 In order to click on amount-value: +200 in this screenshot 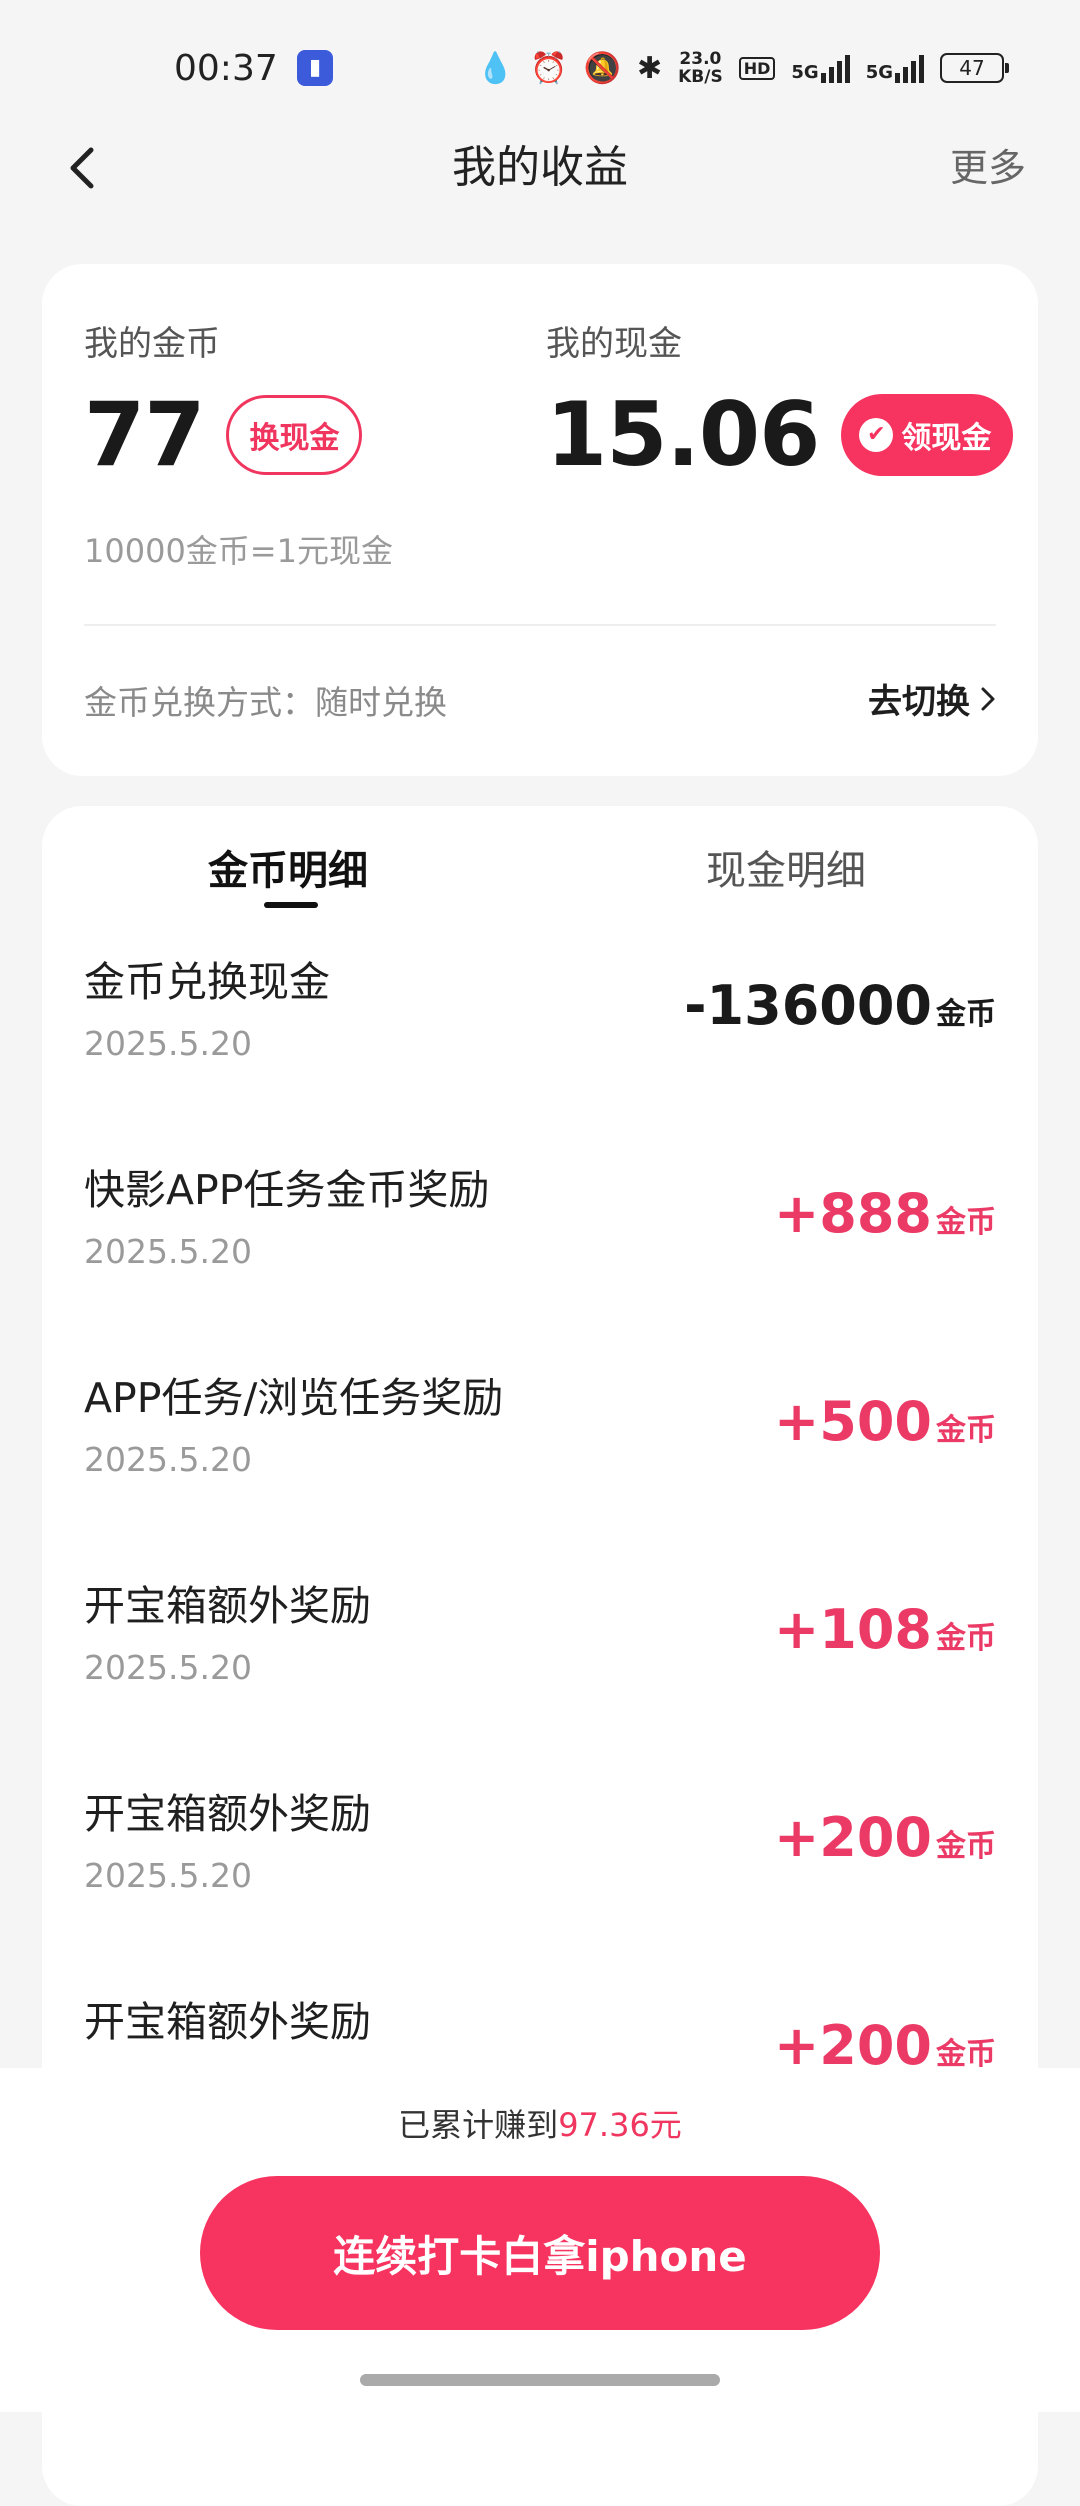, I will do `click(853, 1837)`.